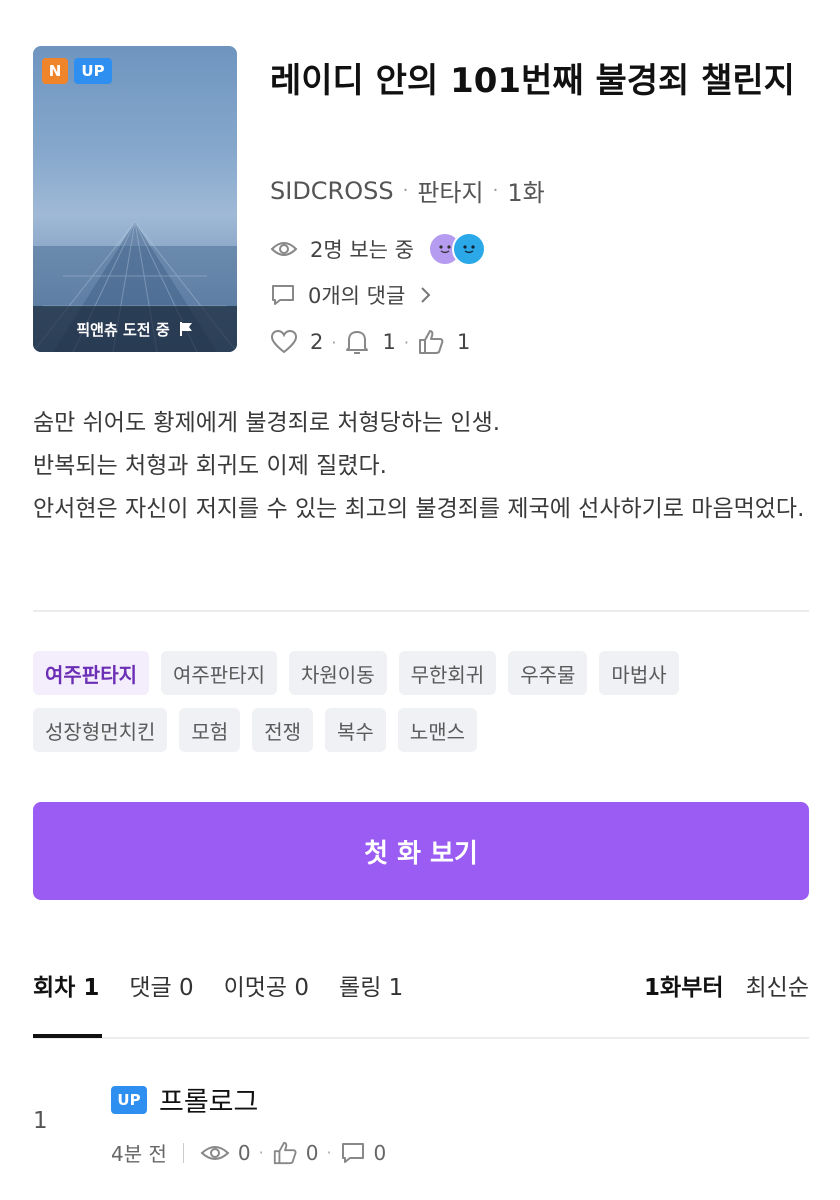  I want to click on author-link: SIDCROSS, so click(332, 191).